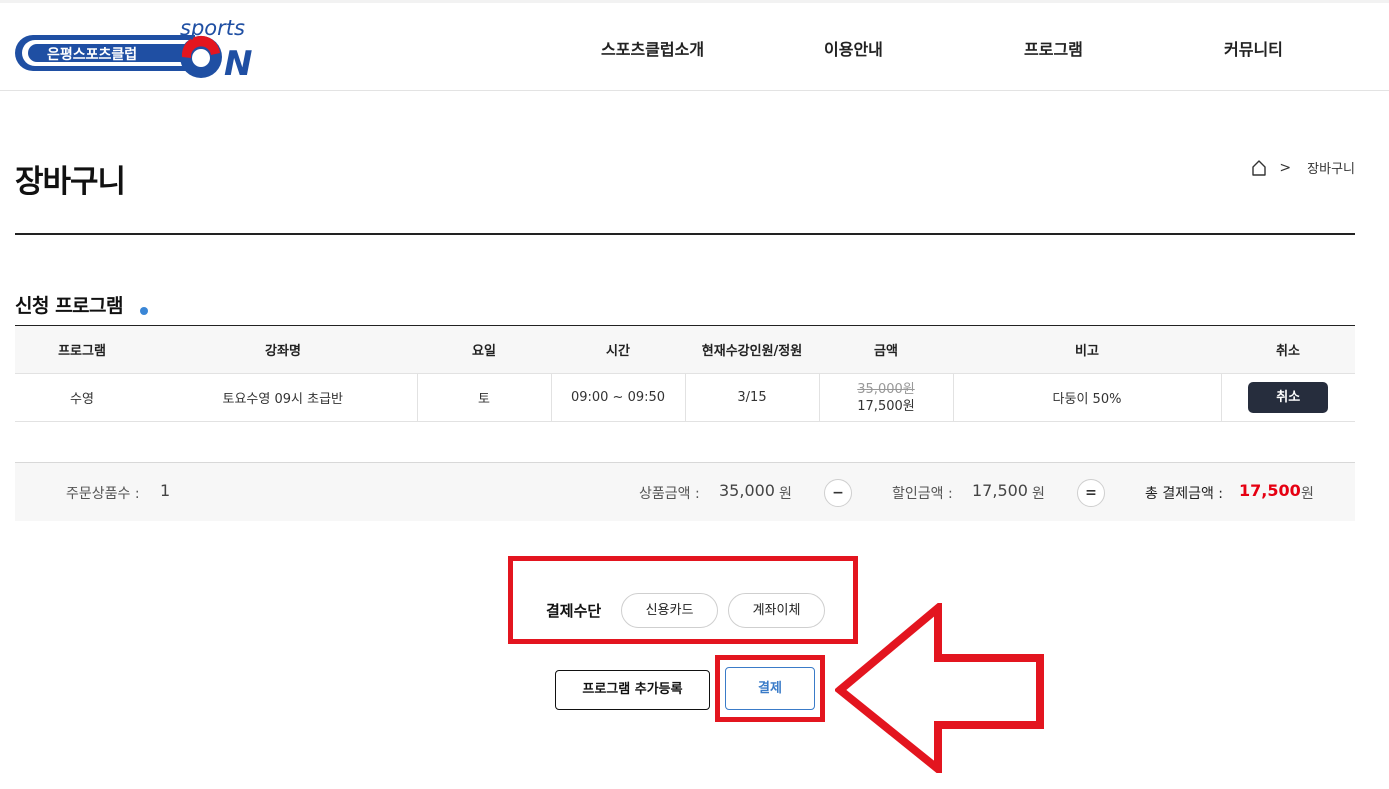 The image size is (1389, 789). What do you see at coordinates (652, 48) in the screenshot?
I see `nav-item-club-intro: 스포츠클럽소개` at bounding box center [652, 48].